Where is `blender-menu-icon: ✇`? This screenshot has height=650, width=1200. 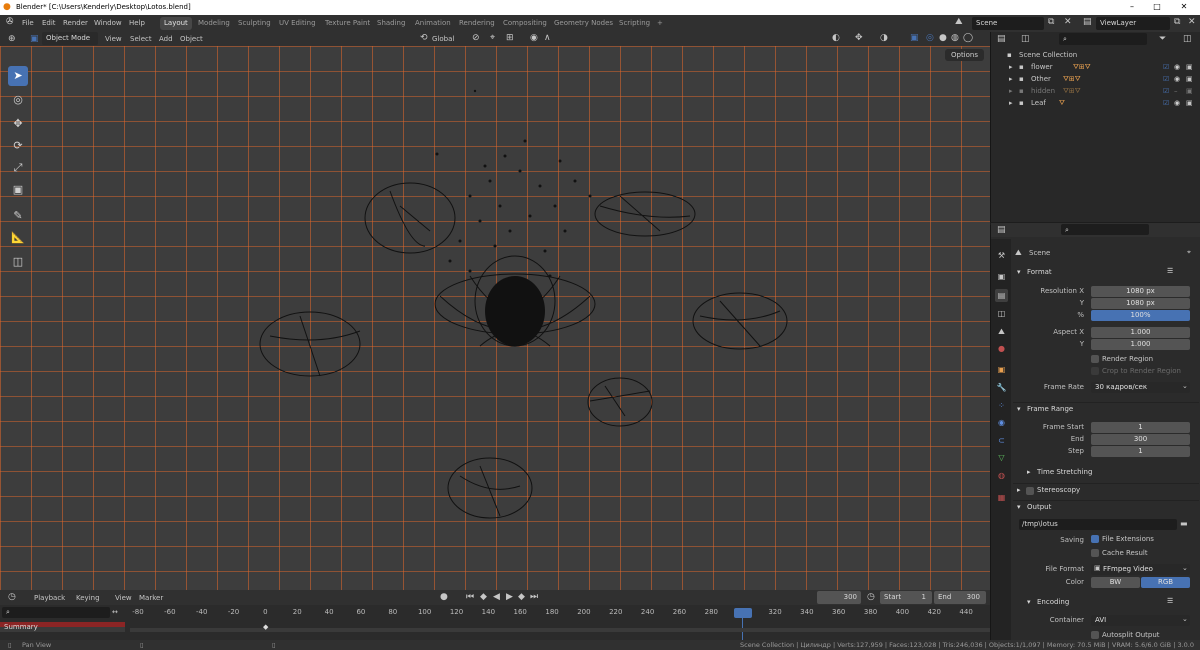 blender-menu-icon: ✇ is located at coordinates (10, 22).